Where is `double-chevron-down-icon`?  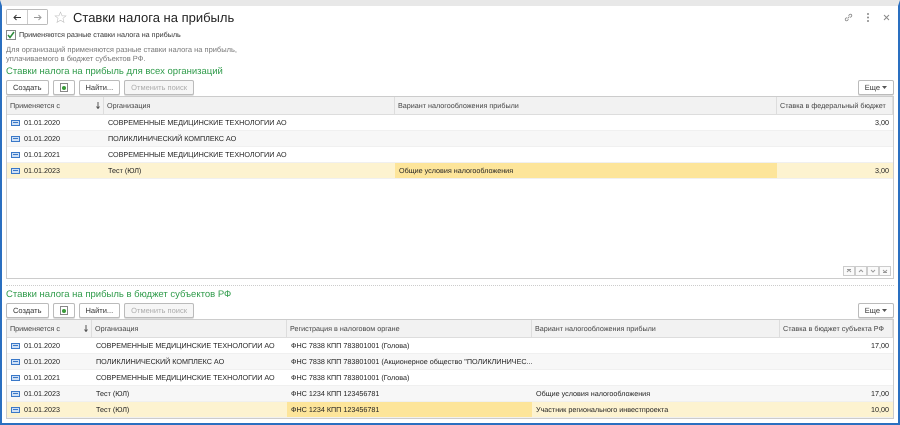 double-chevron-down-icon is located at coordinates (885, 271).